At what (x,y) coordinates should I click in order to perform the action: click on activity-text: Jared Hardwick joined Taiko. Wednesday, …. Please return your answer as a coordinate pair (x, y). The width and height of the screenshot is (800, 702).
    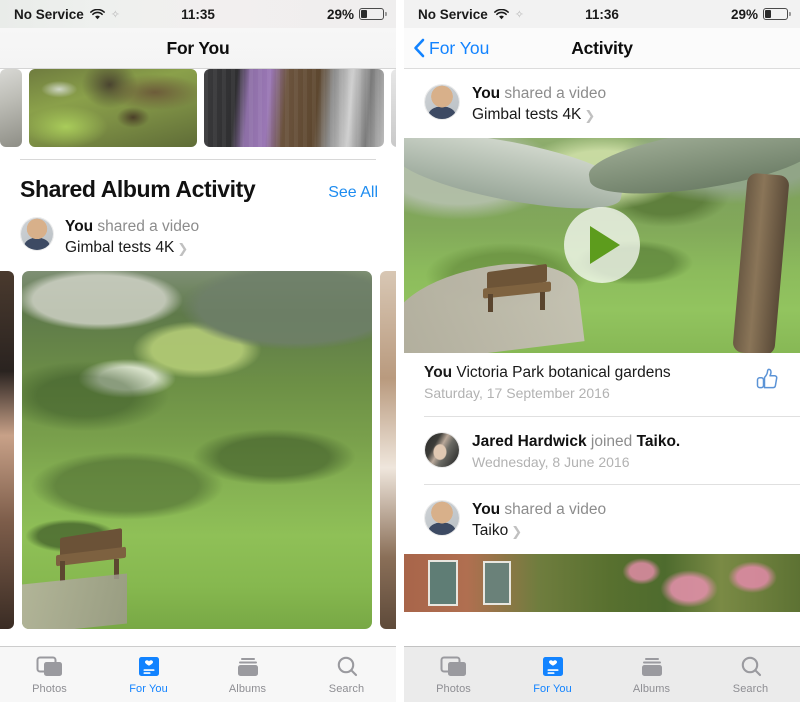
    Looking at the image, I should click on (576, 451).